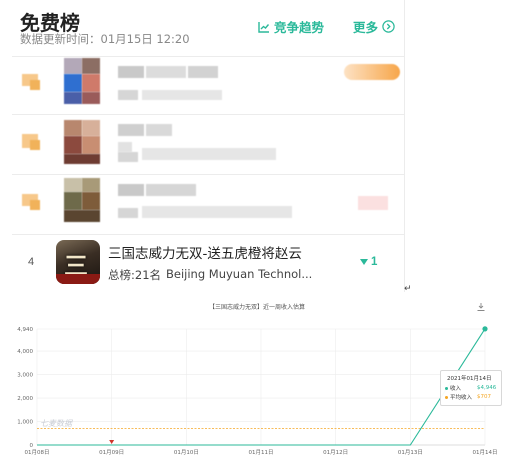 This screenshot has height=467, width=514. What do you see at coordinates (31, 262) in the screenshot?
I see `rank-number: 4` at bounding box center [31, 262].